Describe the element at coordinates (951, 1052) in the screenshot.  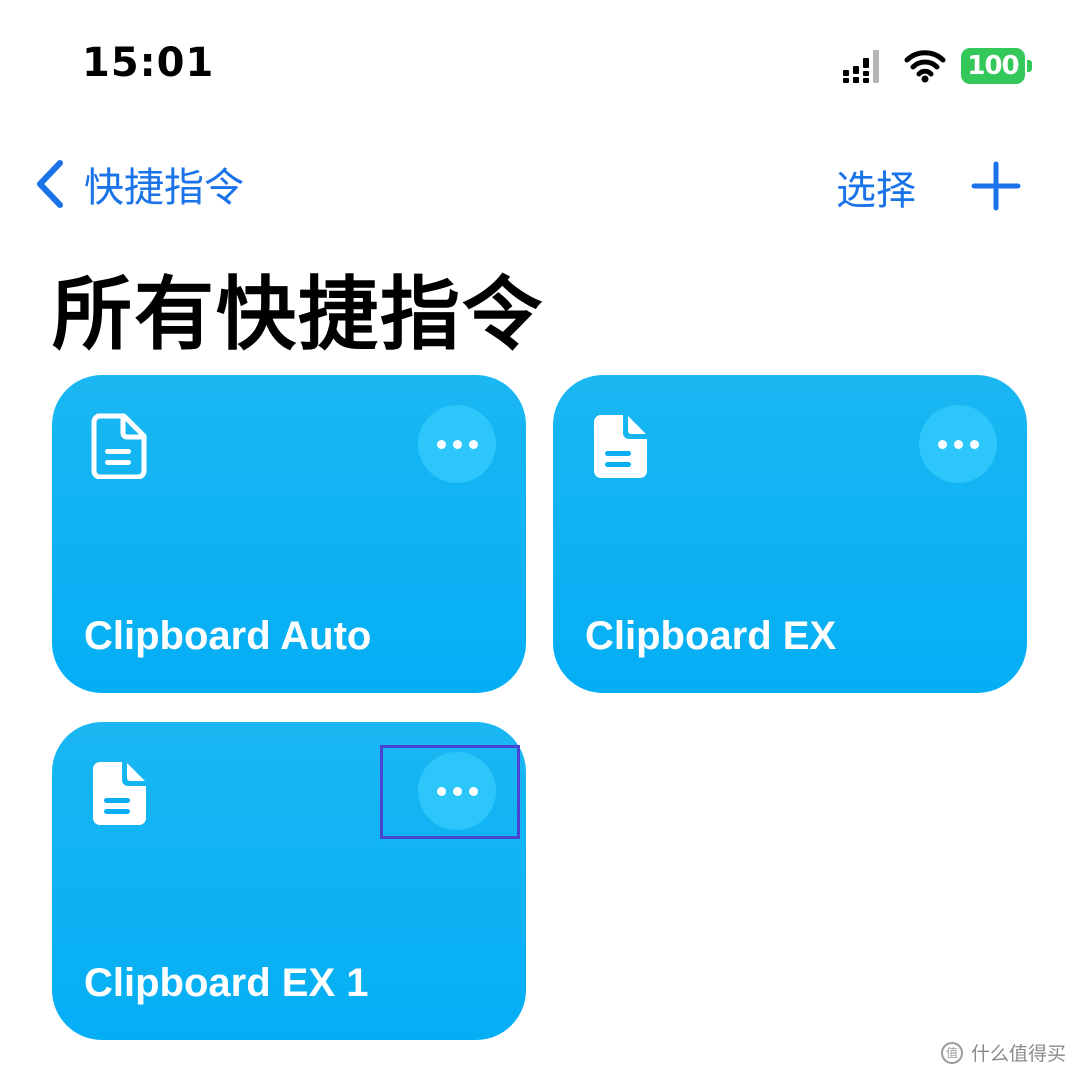
I see `watermark-logo-icon: 值` at that location.